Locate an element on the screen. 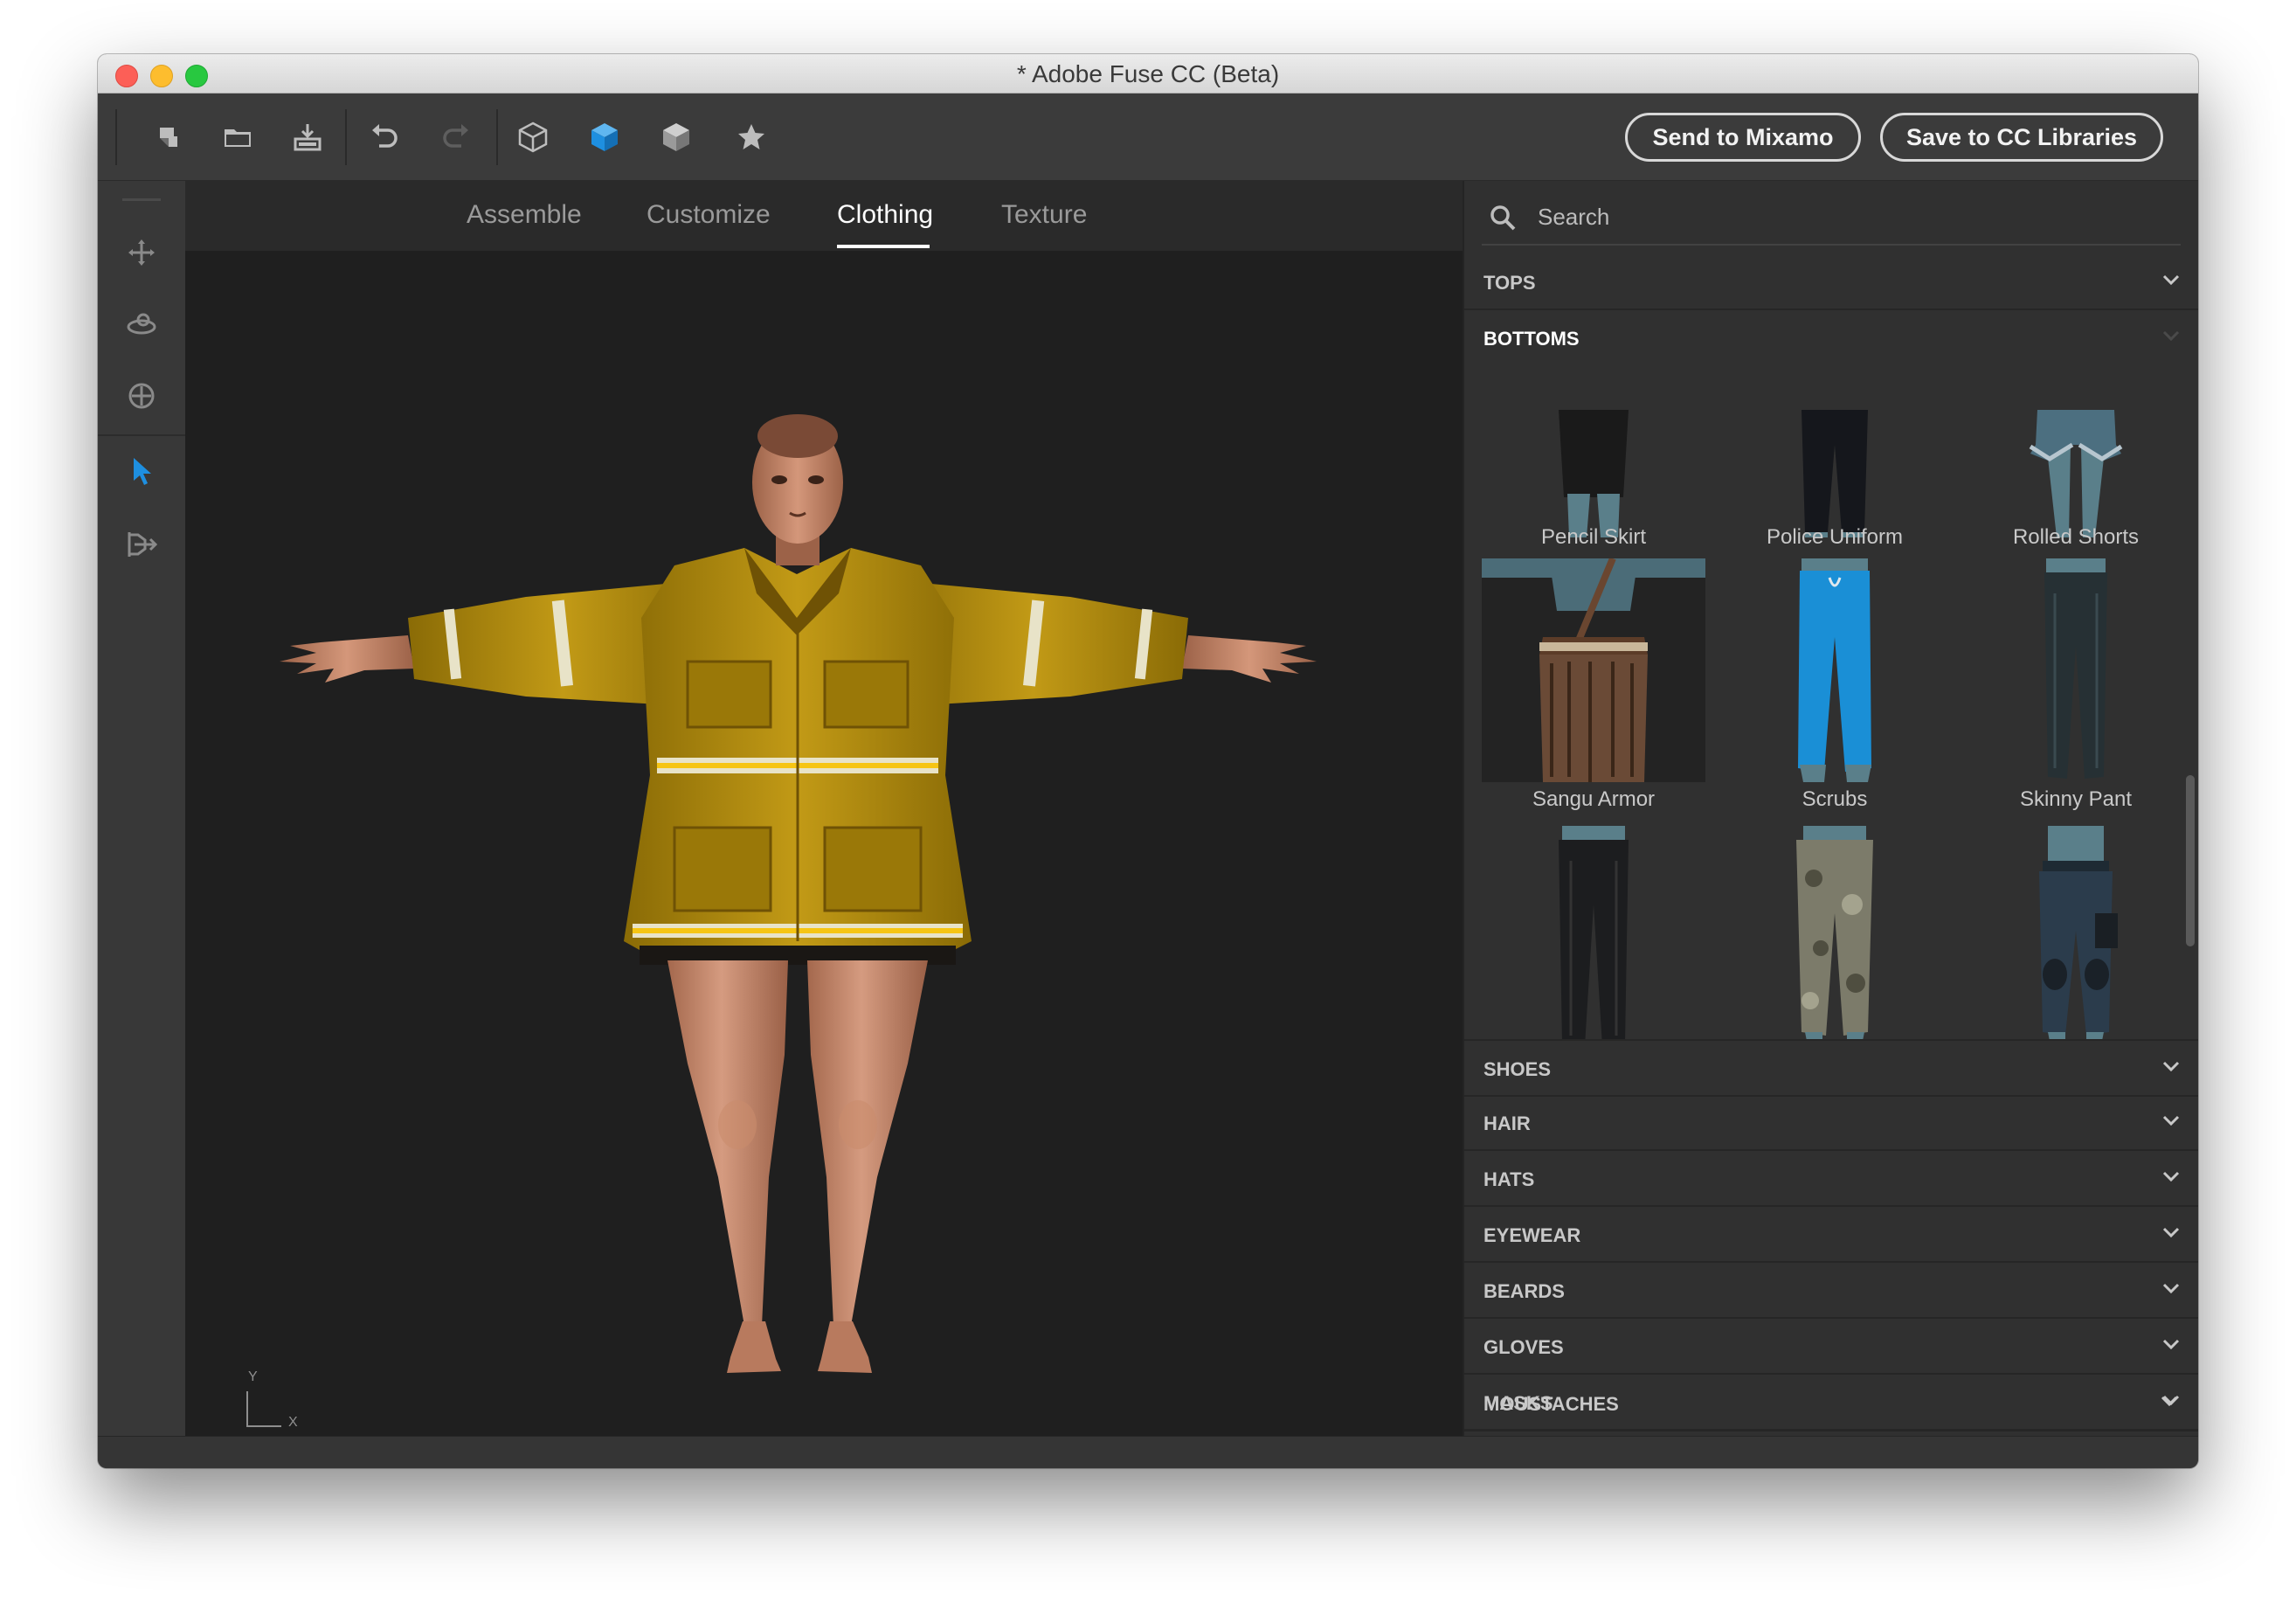  axis-x-line is located at coordinates (263, 1426).